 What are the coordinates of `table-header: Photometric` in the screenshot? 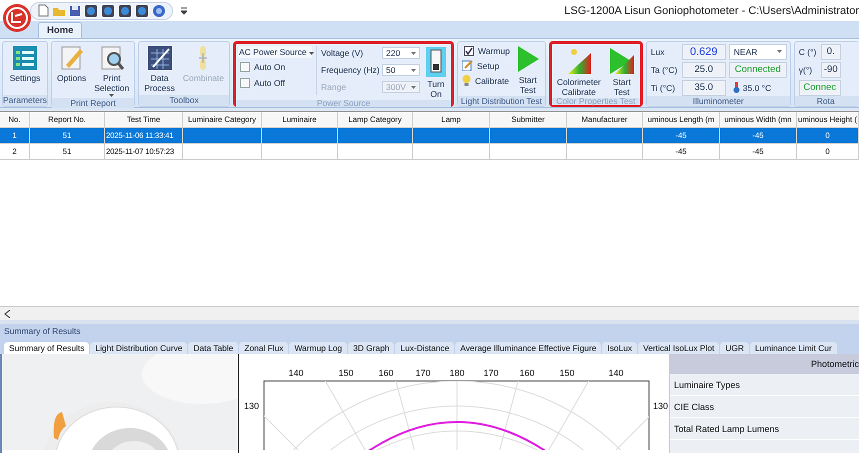 It's located at (764, 364).